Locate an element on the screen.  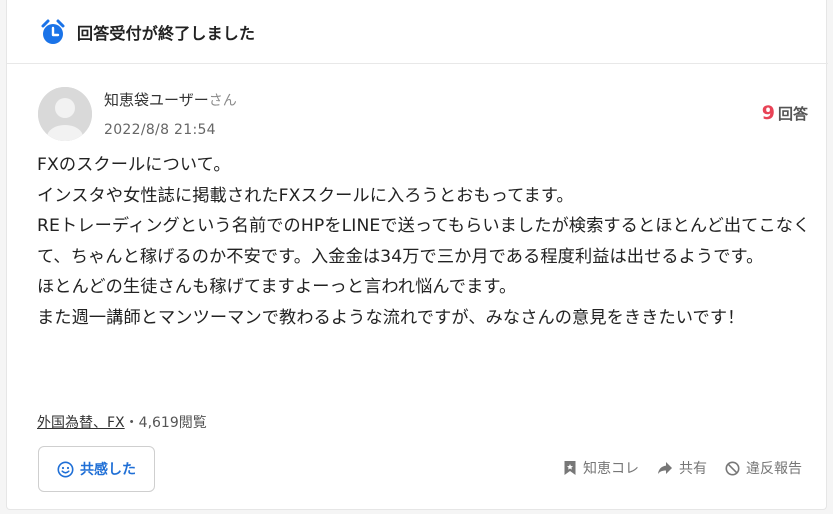
status-text: 回答受付が終了しました is located at coordinates (166, 33).